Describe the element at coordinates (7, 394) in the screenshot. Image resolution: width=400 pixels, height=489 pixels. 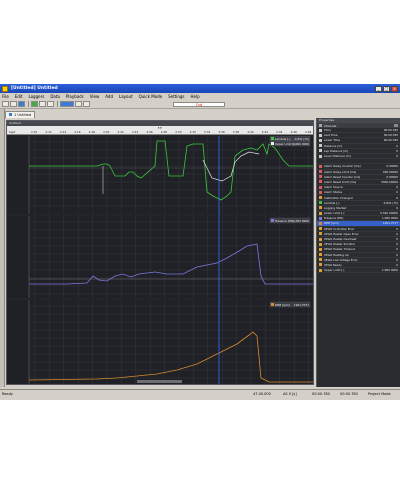
I see `status-left: Ready` at that location.